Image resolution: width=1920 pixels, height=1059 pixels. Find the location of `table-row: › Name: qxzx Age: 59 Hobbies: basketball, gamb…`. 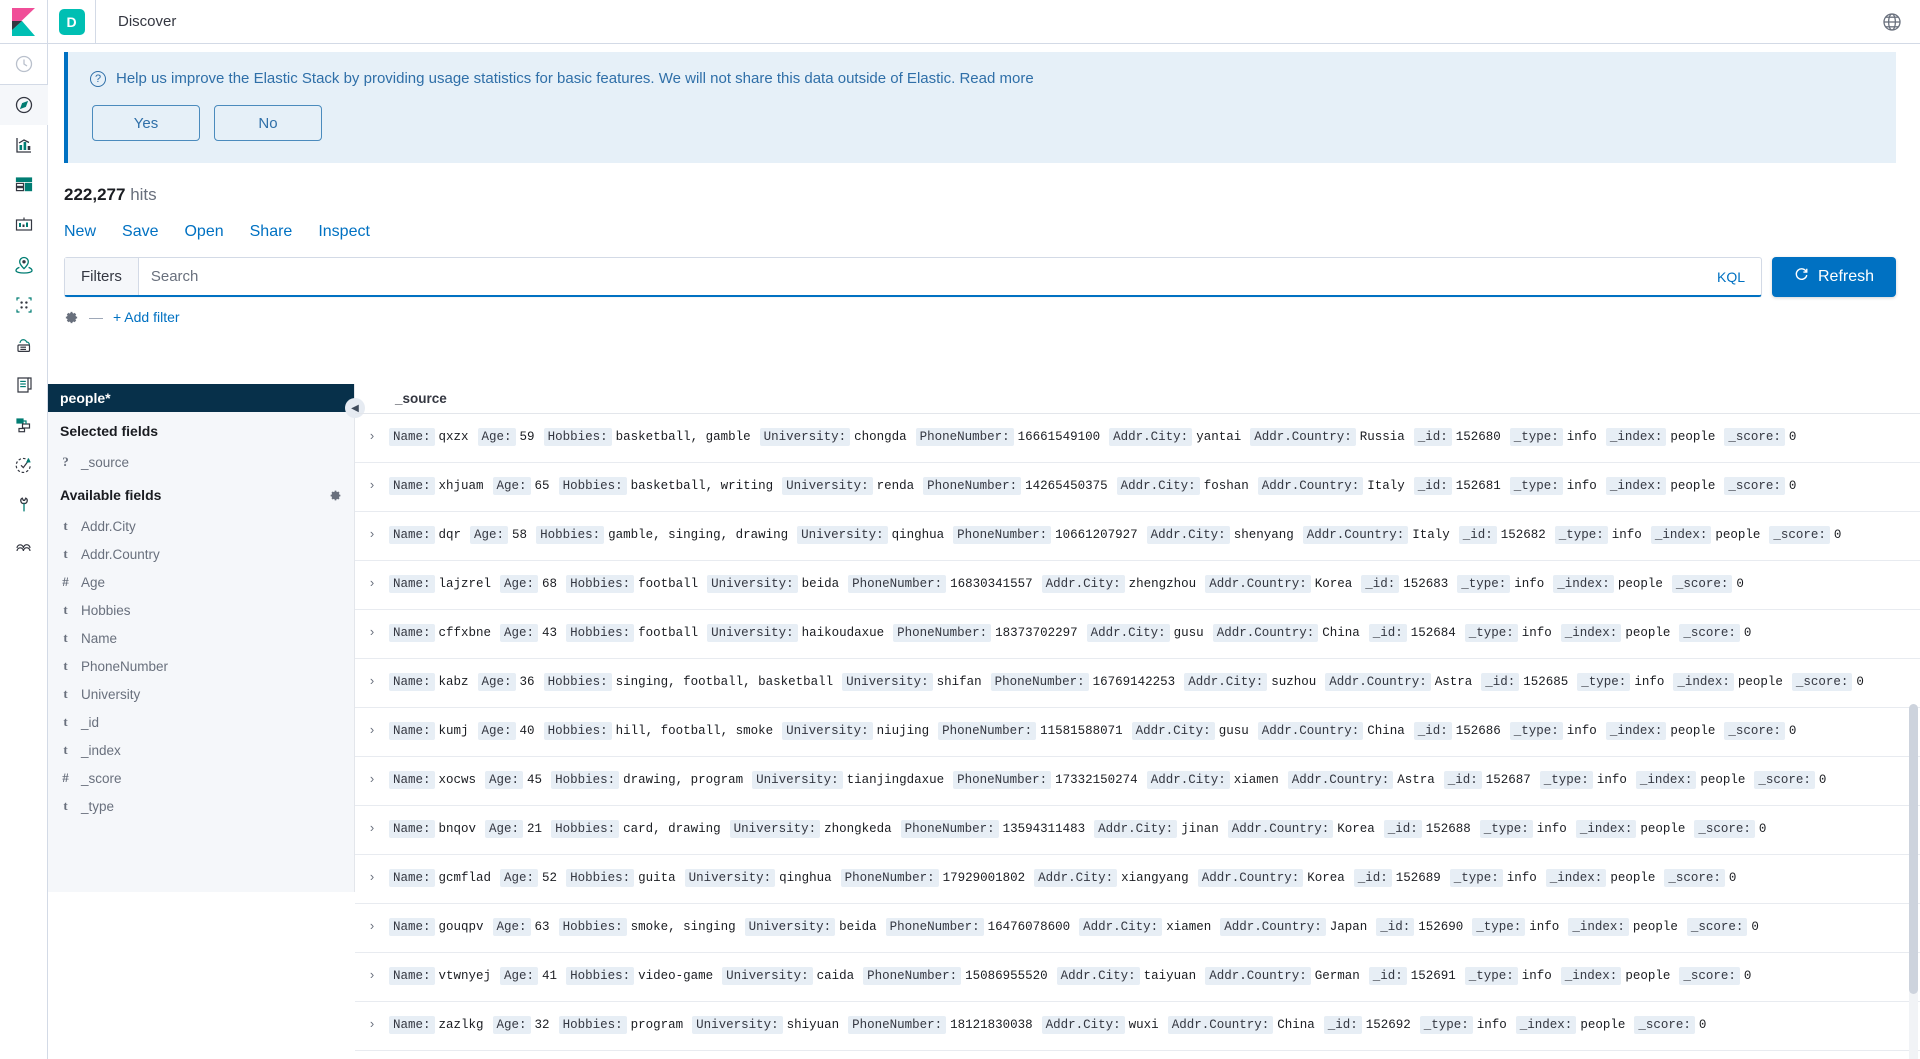

table-row: › Name: qxzx Age: 59 Hobbies: basketball, gamb… is located at coordinates (1137, 438).